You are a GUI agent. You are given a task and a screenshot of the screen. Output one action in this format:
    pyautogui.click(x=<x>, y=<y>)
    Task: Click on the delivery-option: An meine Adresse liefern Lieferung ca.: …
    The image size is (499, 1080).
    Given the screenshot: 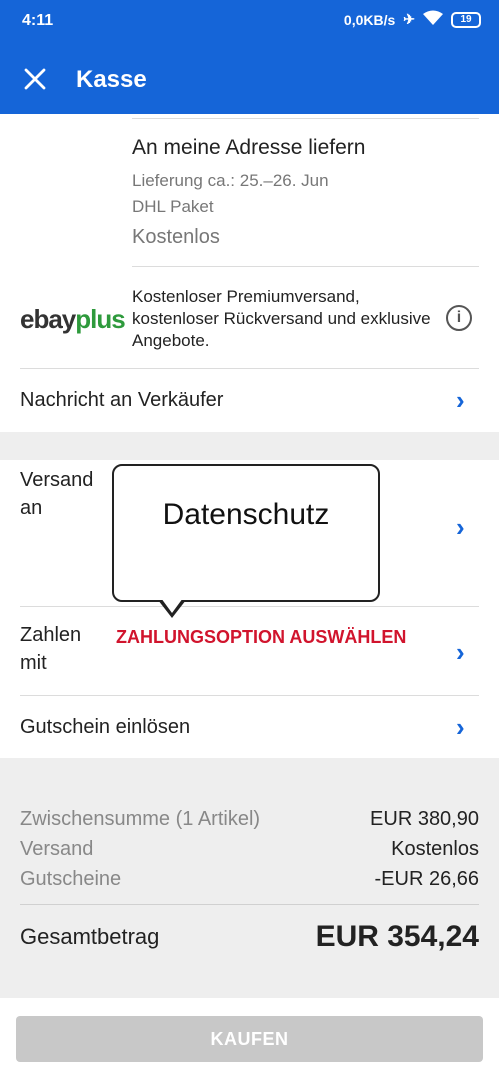 What is the action you would take?
    pyautogui.click(x=305, y=192)
    